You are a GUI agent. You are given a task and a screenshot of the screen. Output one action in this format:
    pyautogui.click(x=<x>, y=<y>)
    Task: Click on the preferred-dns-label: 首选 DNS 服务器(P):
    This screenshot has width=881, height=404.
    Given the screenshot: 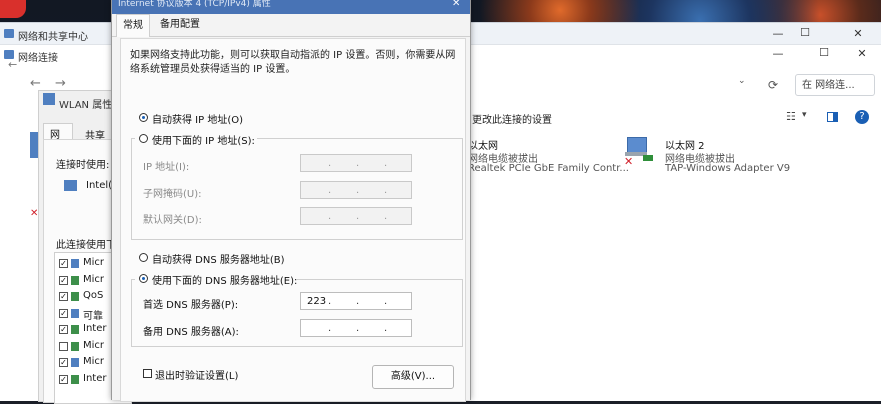 What is the action you would take?
    pyautogui.click(x=191, y=305)
    